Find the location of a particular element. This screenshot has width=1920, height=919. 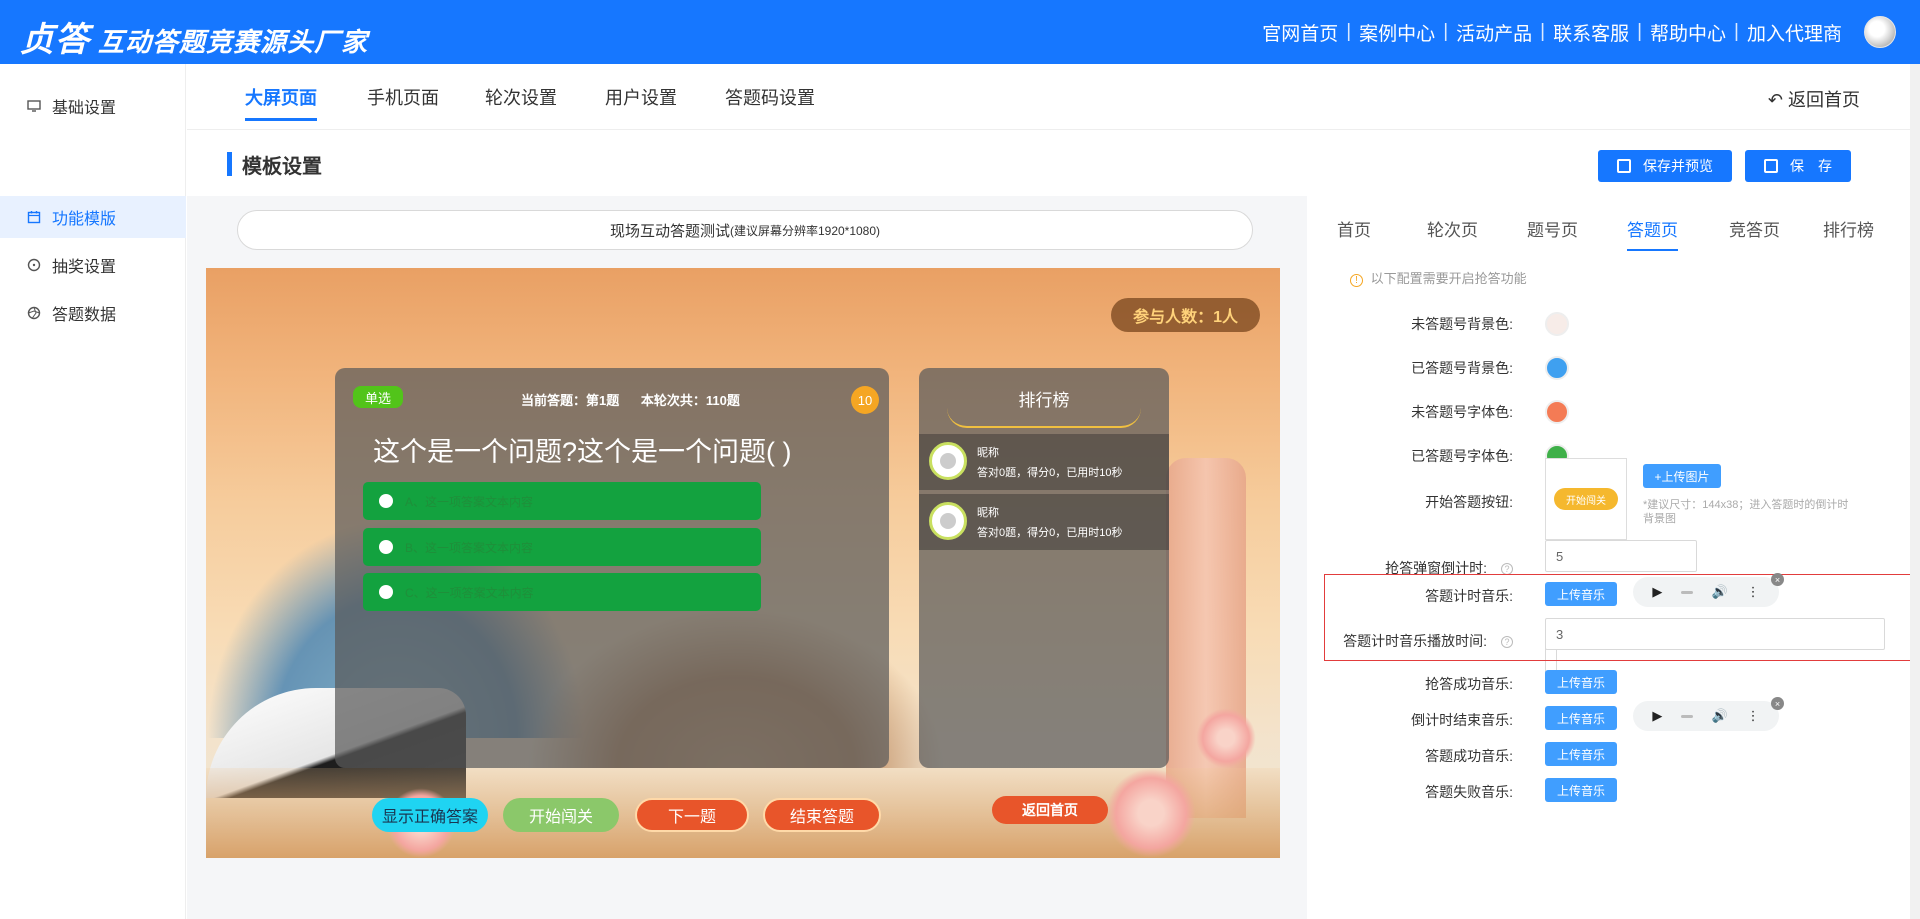

aperture-icon is located at coordinates (34, 313).